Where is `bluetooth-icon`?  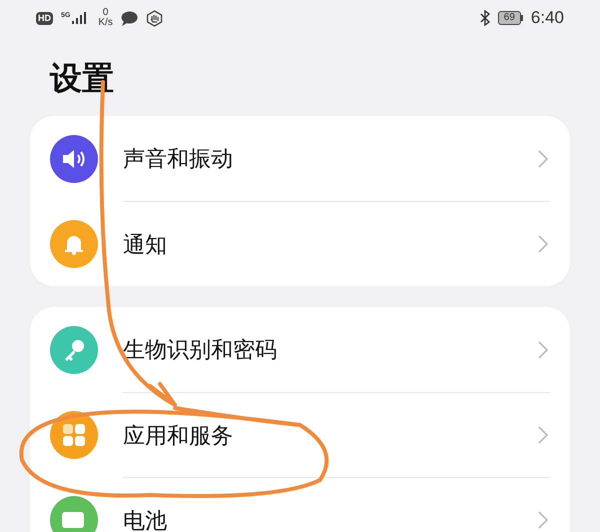
bluetooth-icon is located at coordinates (485, 18).